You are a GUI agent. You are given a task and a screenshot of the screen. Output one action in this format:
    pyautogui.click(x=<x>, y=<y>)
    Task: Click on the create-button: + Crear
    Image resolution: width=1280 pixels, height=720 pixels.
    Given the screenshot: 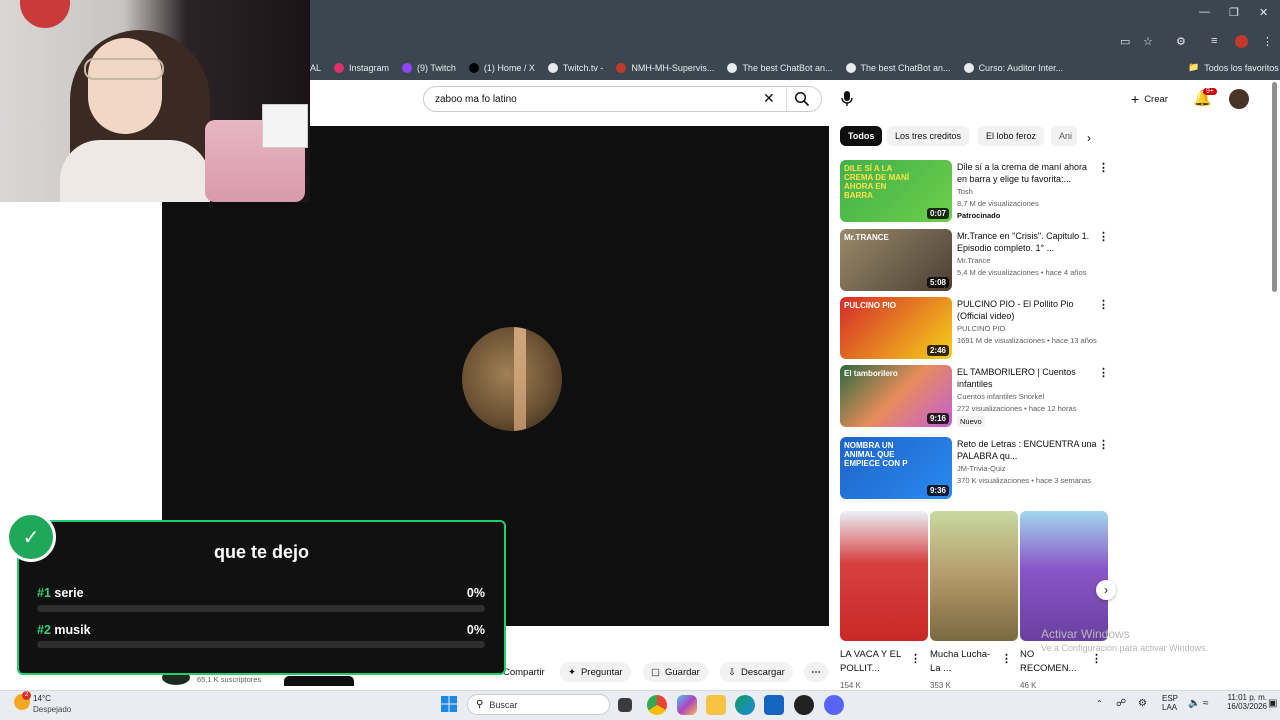 What is the action you would take?
    pyautogui.click(x=1152, y=99)
    